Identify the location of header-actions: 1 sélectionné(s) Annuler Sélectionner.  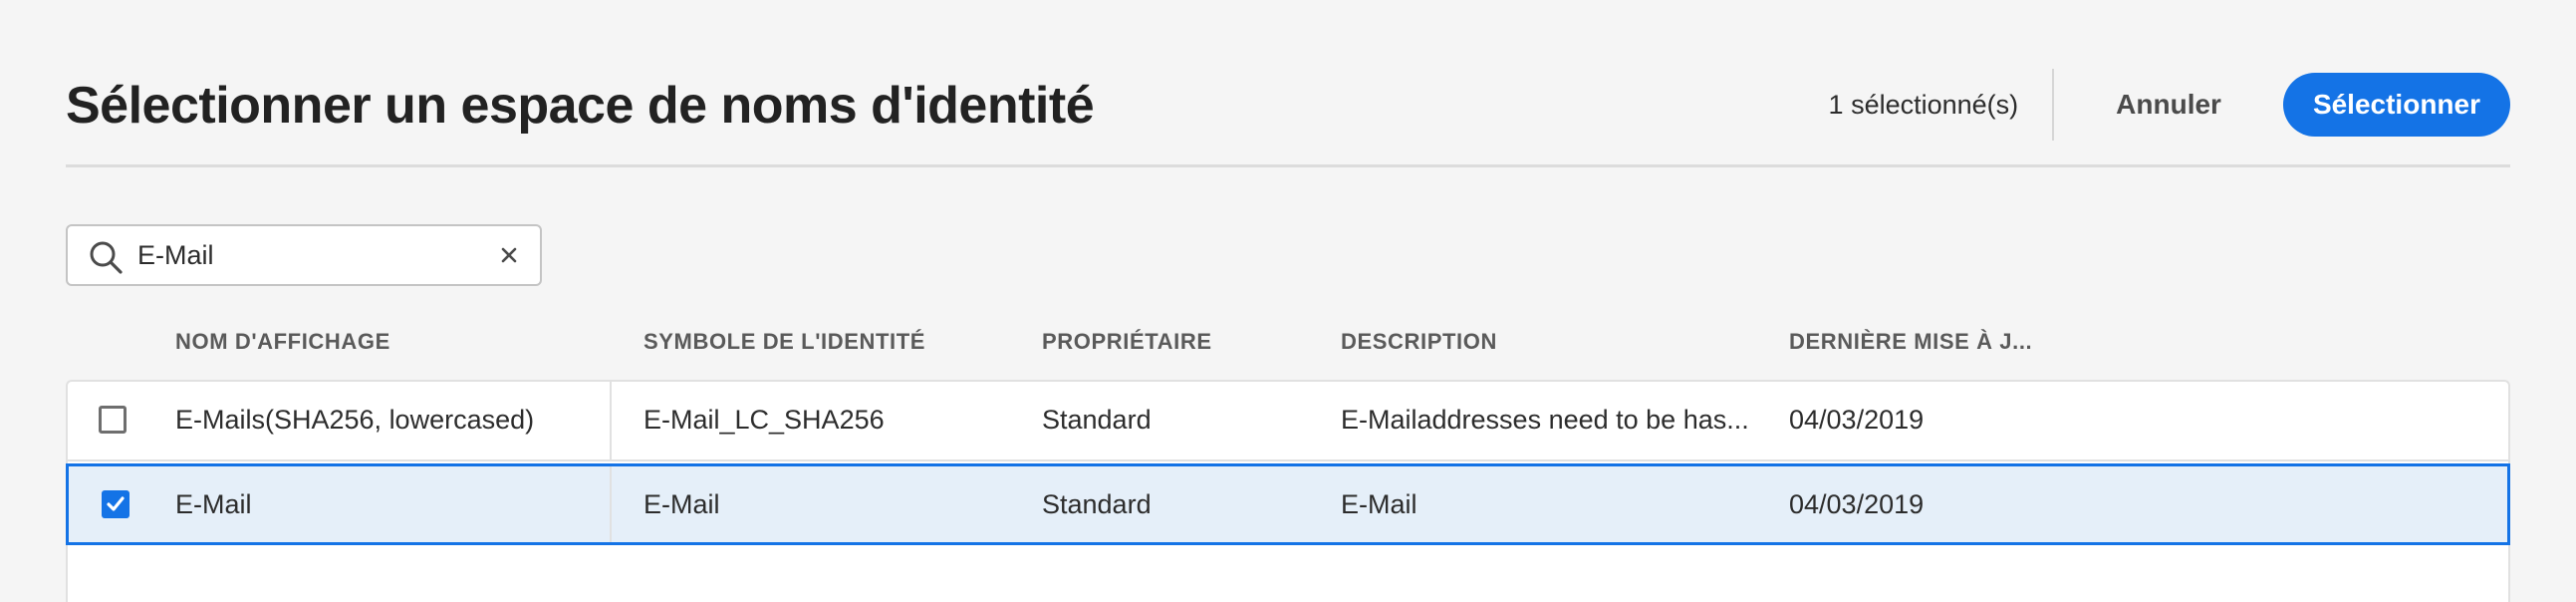
(2169, 105).